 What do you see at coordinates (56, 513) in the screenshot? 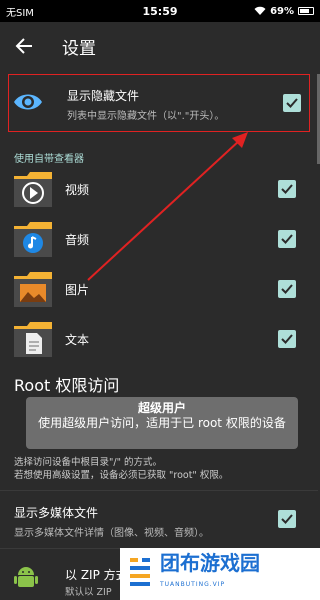
I see `media-files-title: 显示多媒体文件` at bounding box center [56, 513].